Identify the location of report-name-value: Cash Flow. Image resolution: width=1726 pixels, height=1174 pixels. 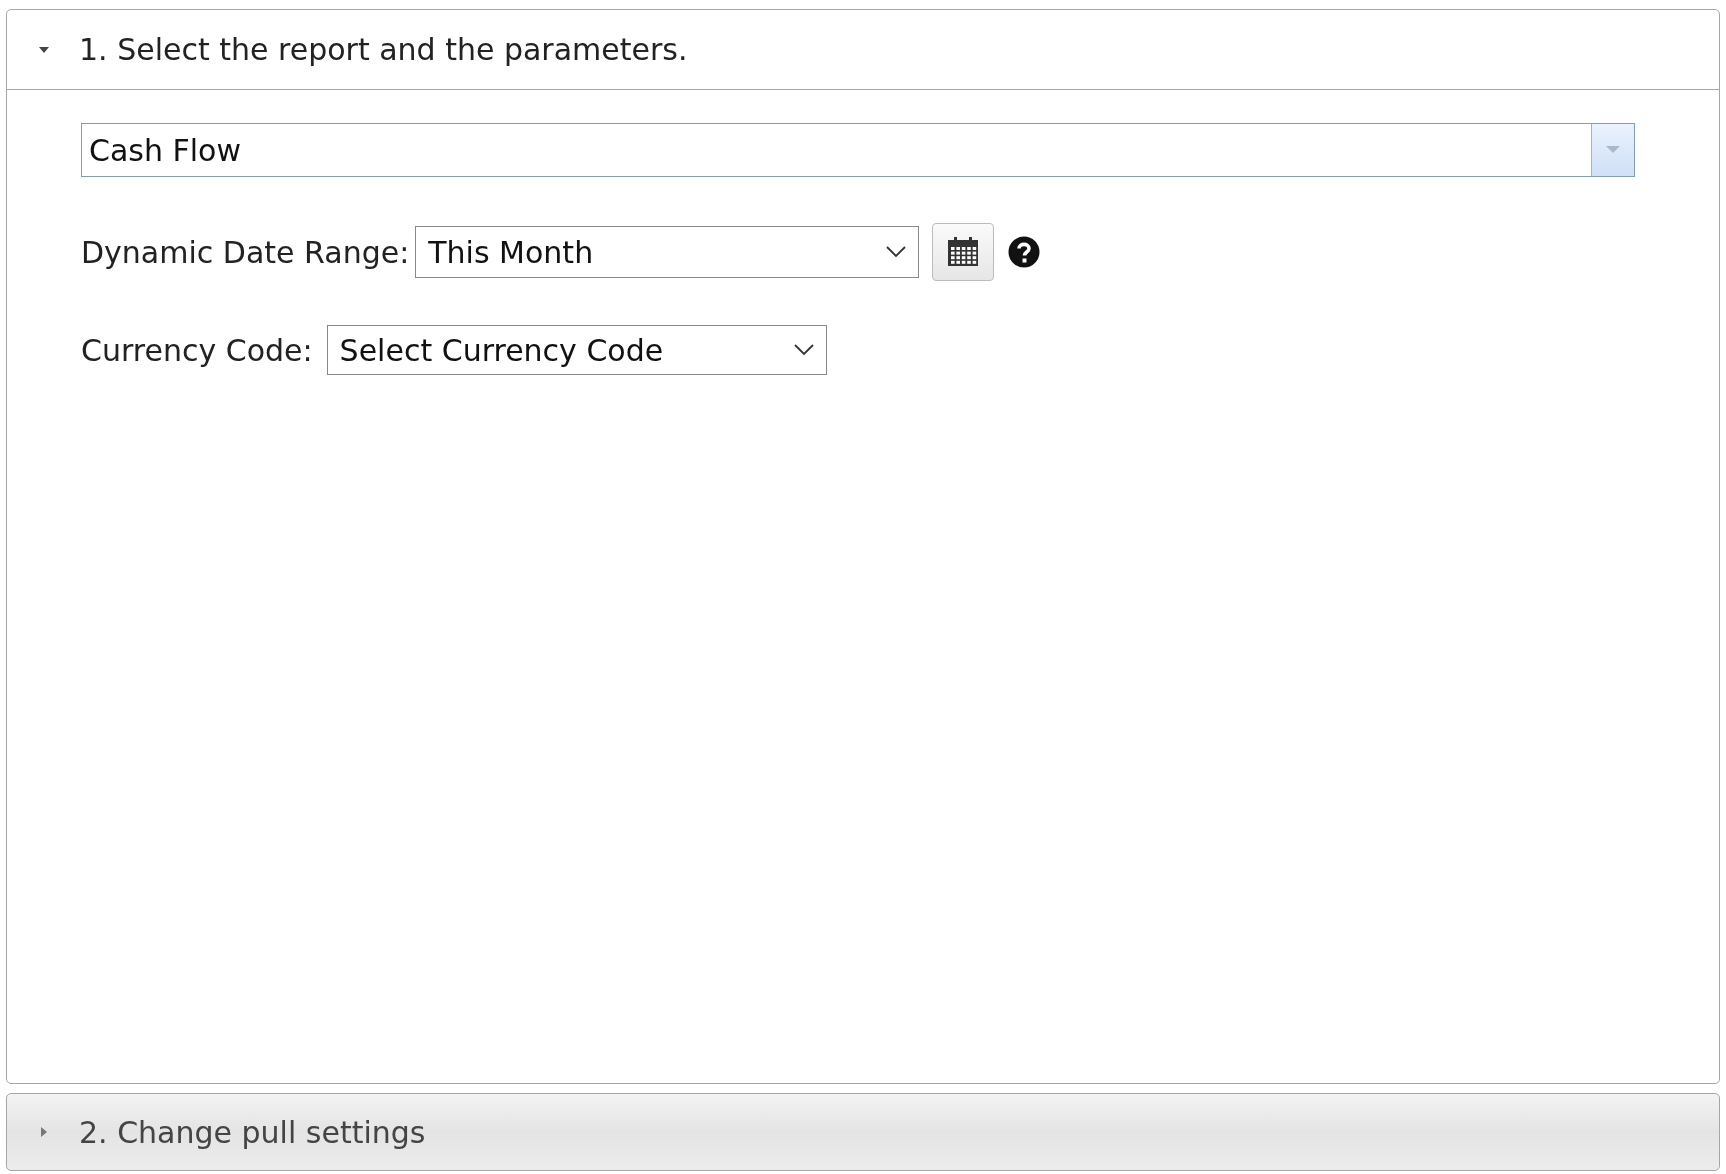
(165, 150).